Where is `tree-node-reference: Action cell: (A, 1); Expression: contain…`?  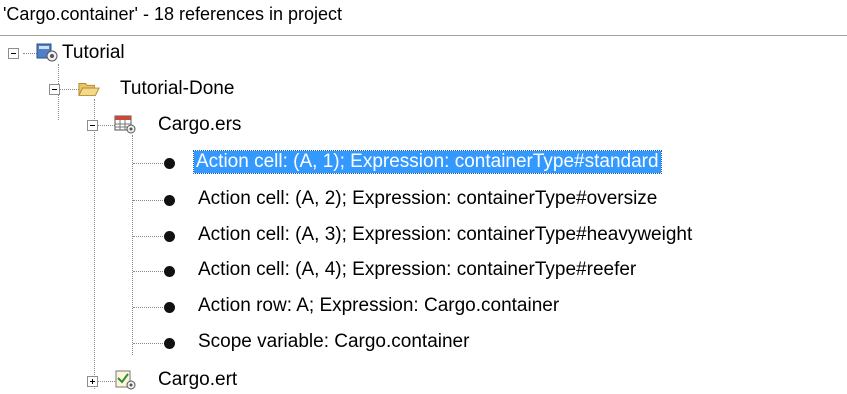
tree-node-reference: Action cell: (A, 1); Expression: contain… is located at coordinates (427, 162).